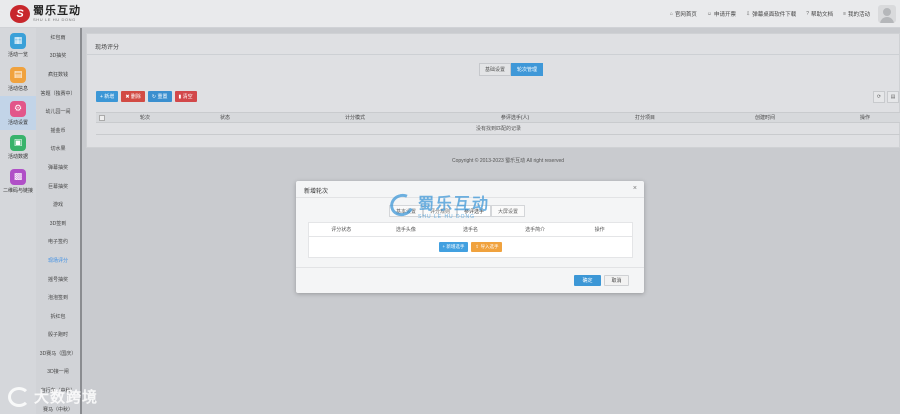 The image size is (900, 414). What do you see at coordinates (748, 14) in the screenshot?
I see `download-icon: ⇩` at bounding box center [748, 14].